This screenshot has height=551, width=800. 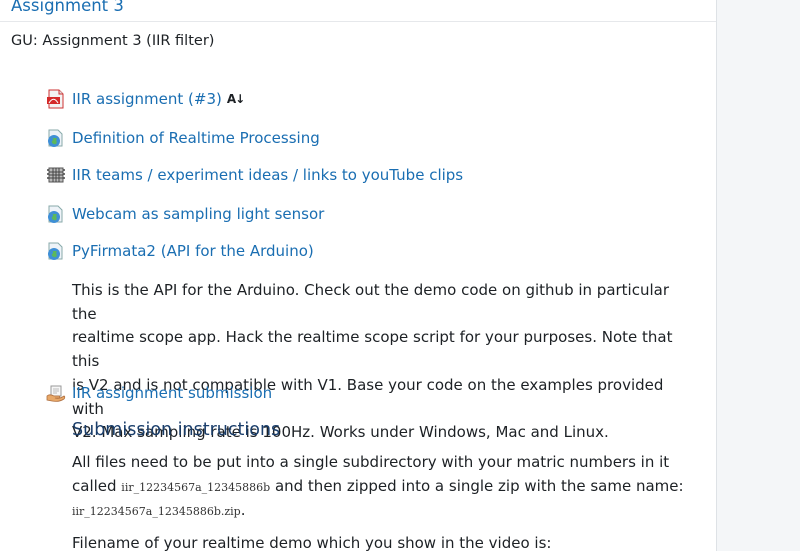 What do you see at coordinates (358, 21) in the screenshot?
I see `section-divider` at bounding box center [358, 21].